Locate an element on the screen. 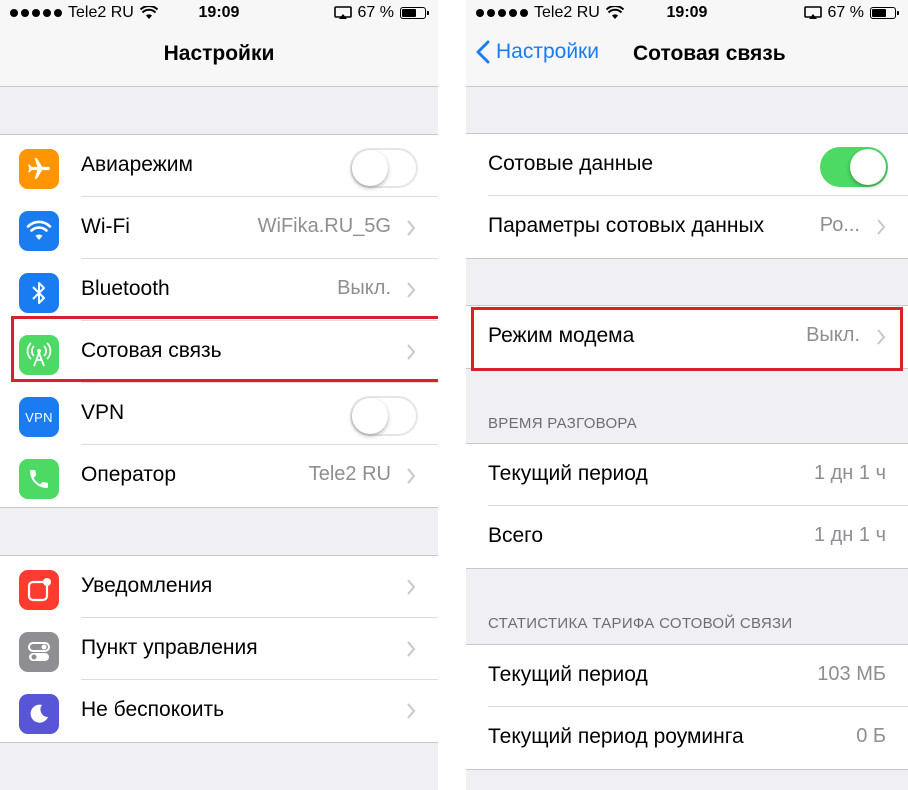 This screenshot has width=908, height=790. personal-hotspot-row: Режим модема Выкл. is located at coordinates (687, 337).